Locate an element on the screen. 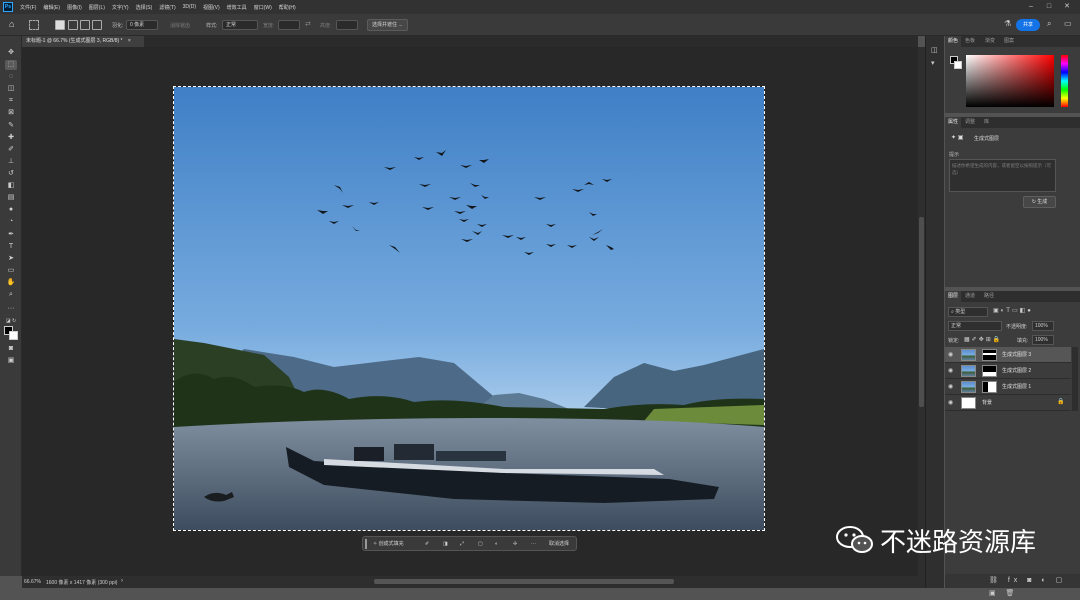 The image size is (1080, 600). background-color-swatch is located at coordinates (13, 335).